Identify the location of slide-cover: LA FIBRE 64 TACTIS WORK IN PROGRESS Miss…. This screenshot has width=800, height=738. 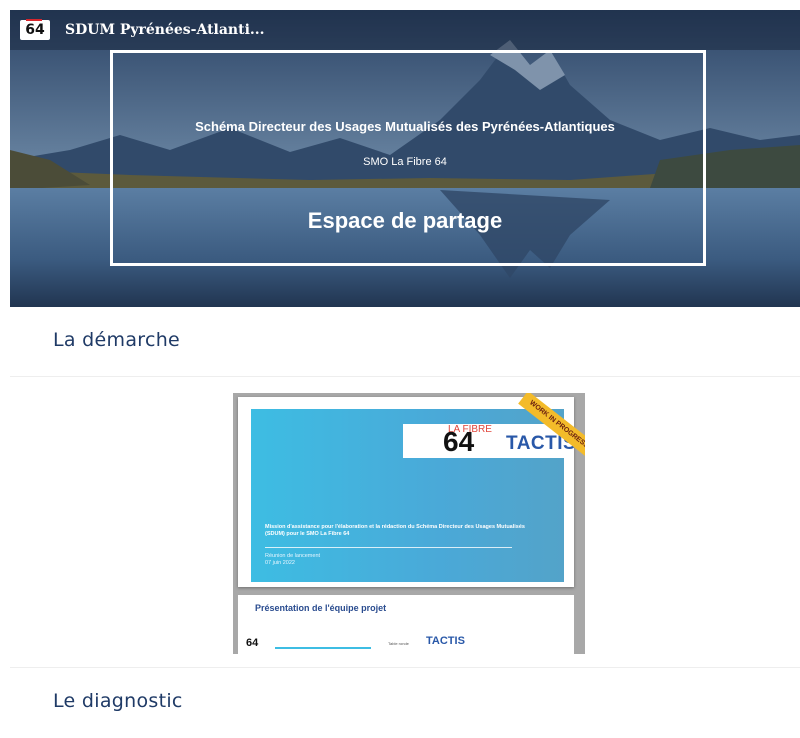
(411, 490).